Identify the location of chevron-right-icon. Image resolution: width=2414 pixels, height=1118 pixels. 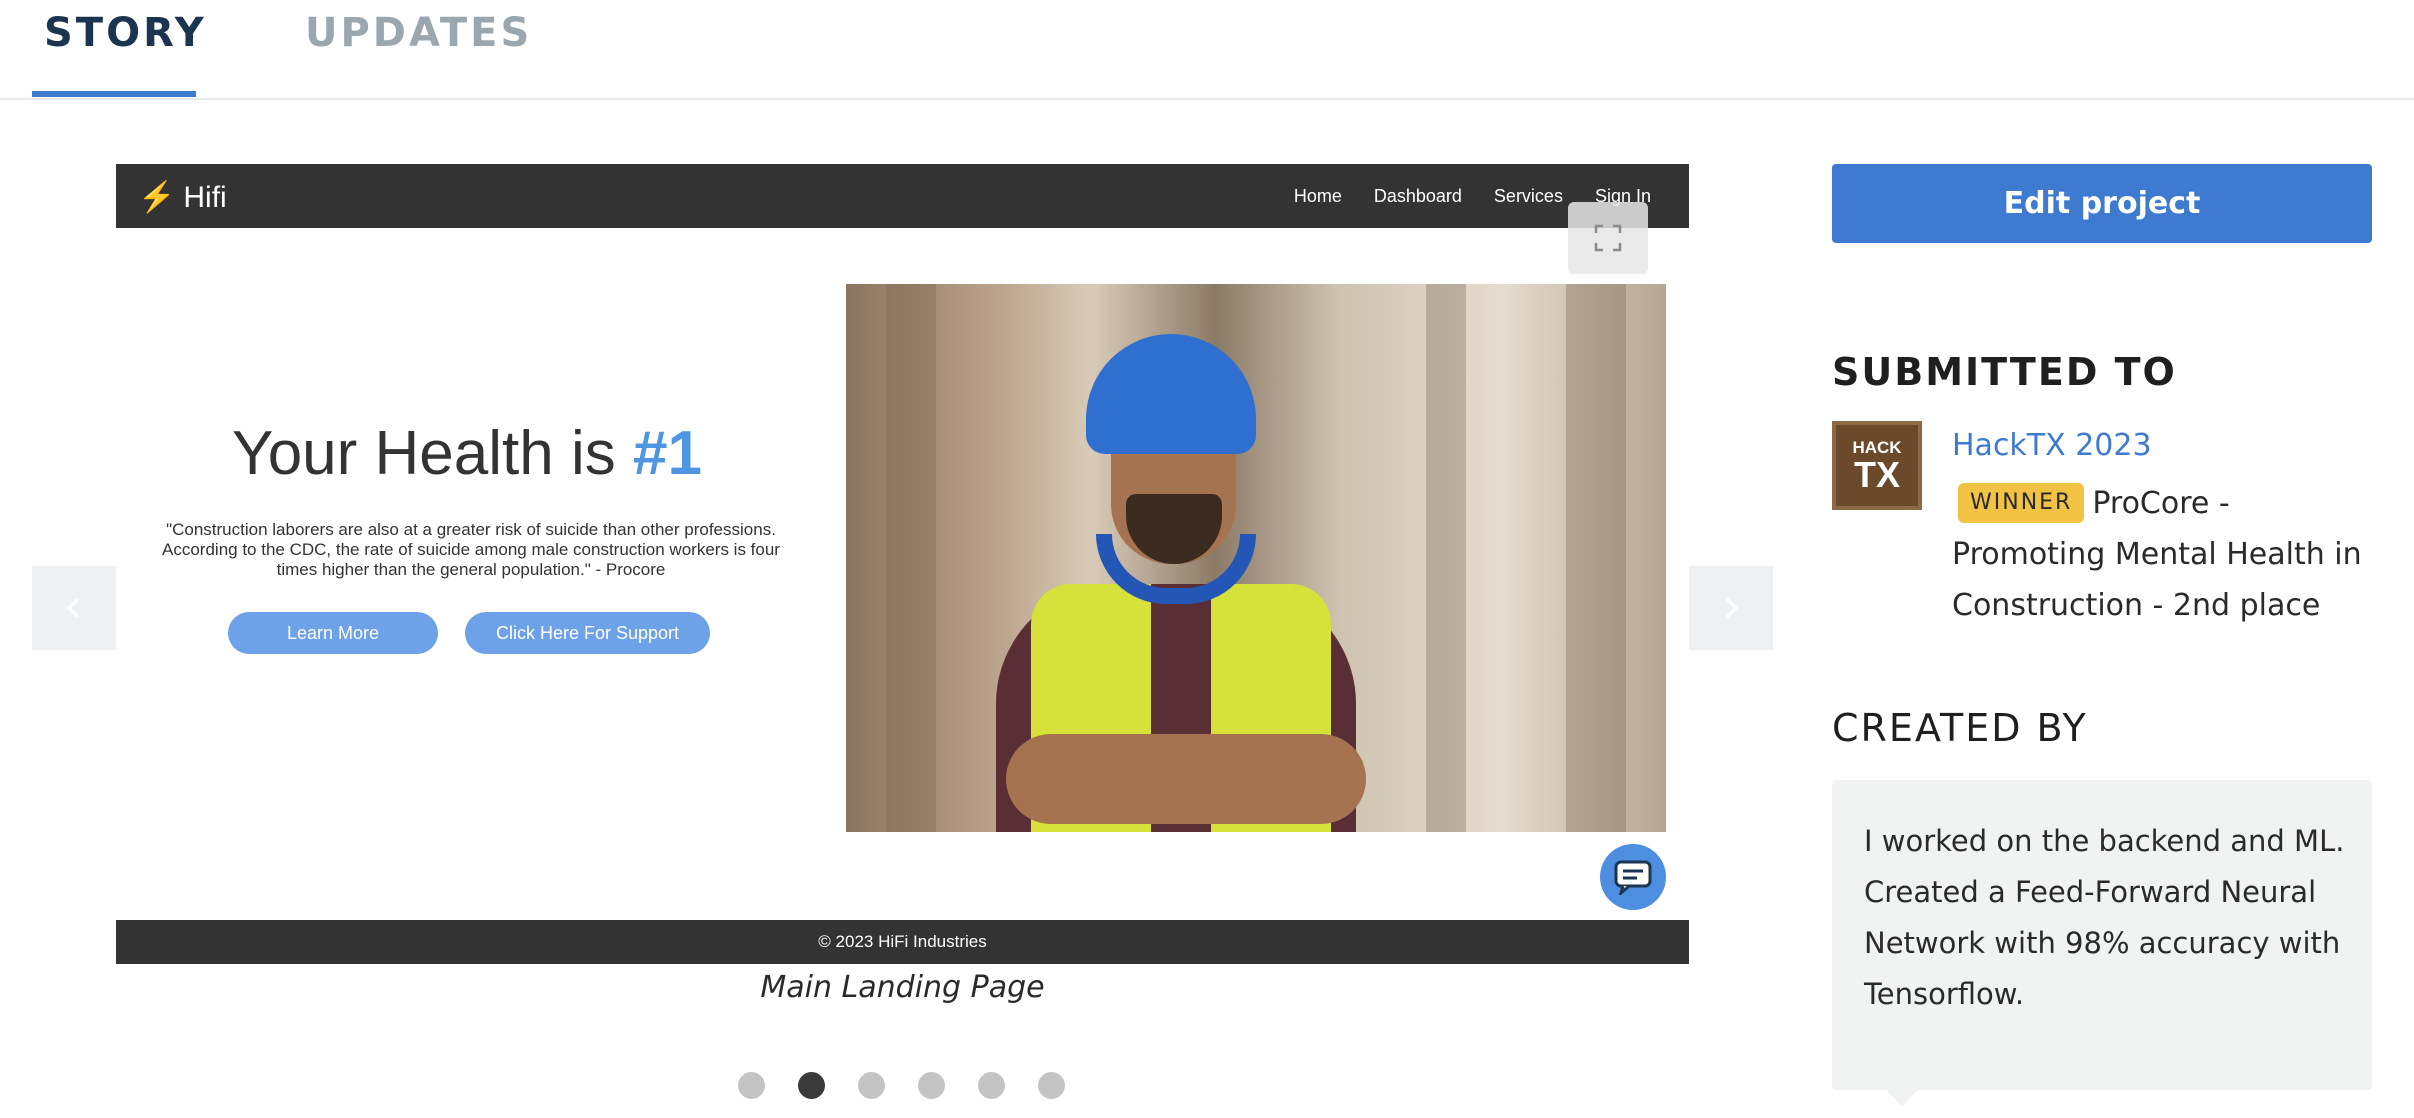
(1732, 608).